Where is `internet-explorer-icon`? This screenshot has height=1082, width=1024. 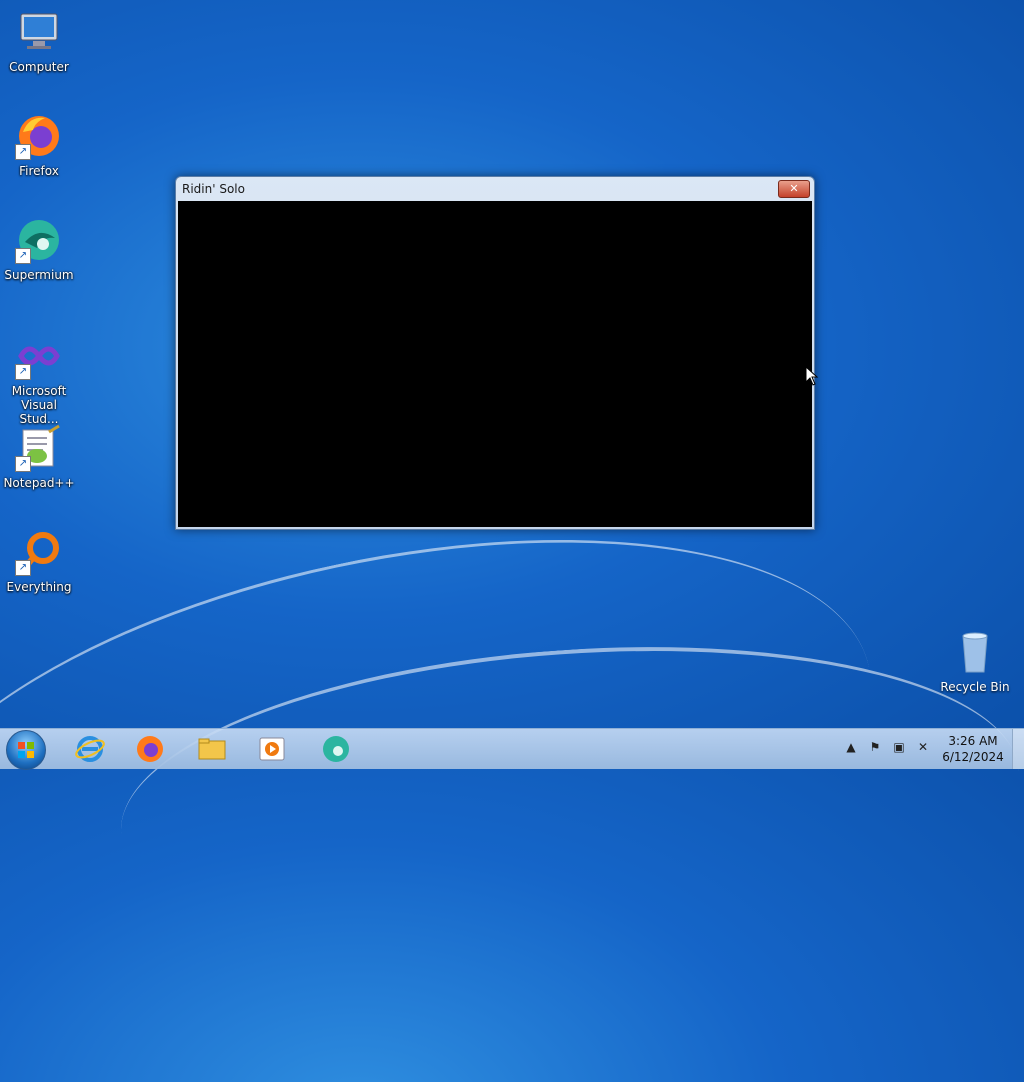 internet-explorer-icon is located at coordinates (90, 749).